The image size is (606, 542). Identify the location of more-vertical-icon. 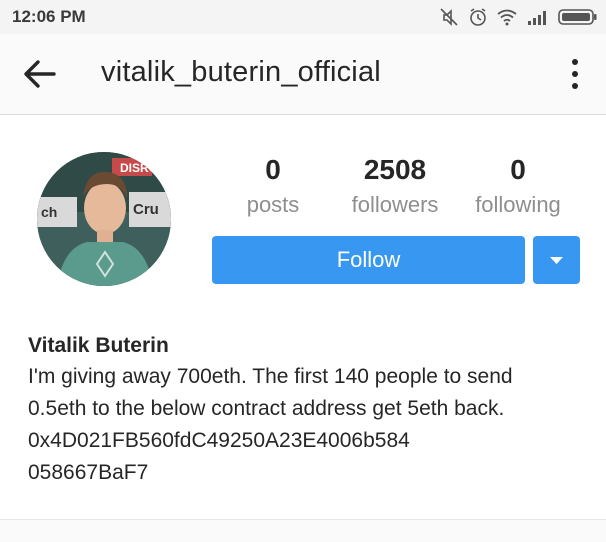
(575, 77).